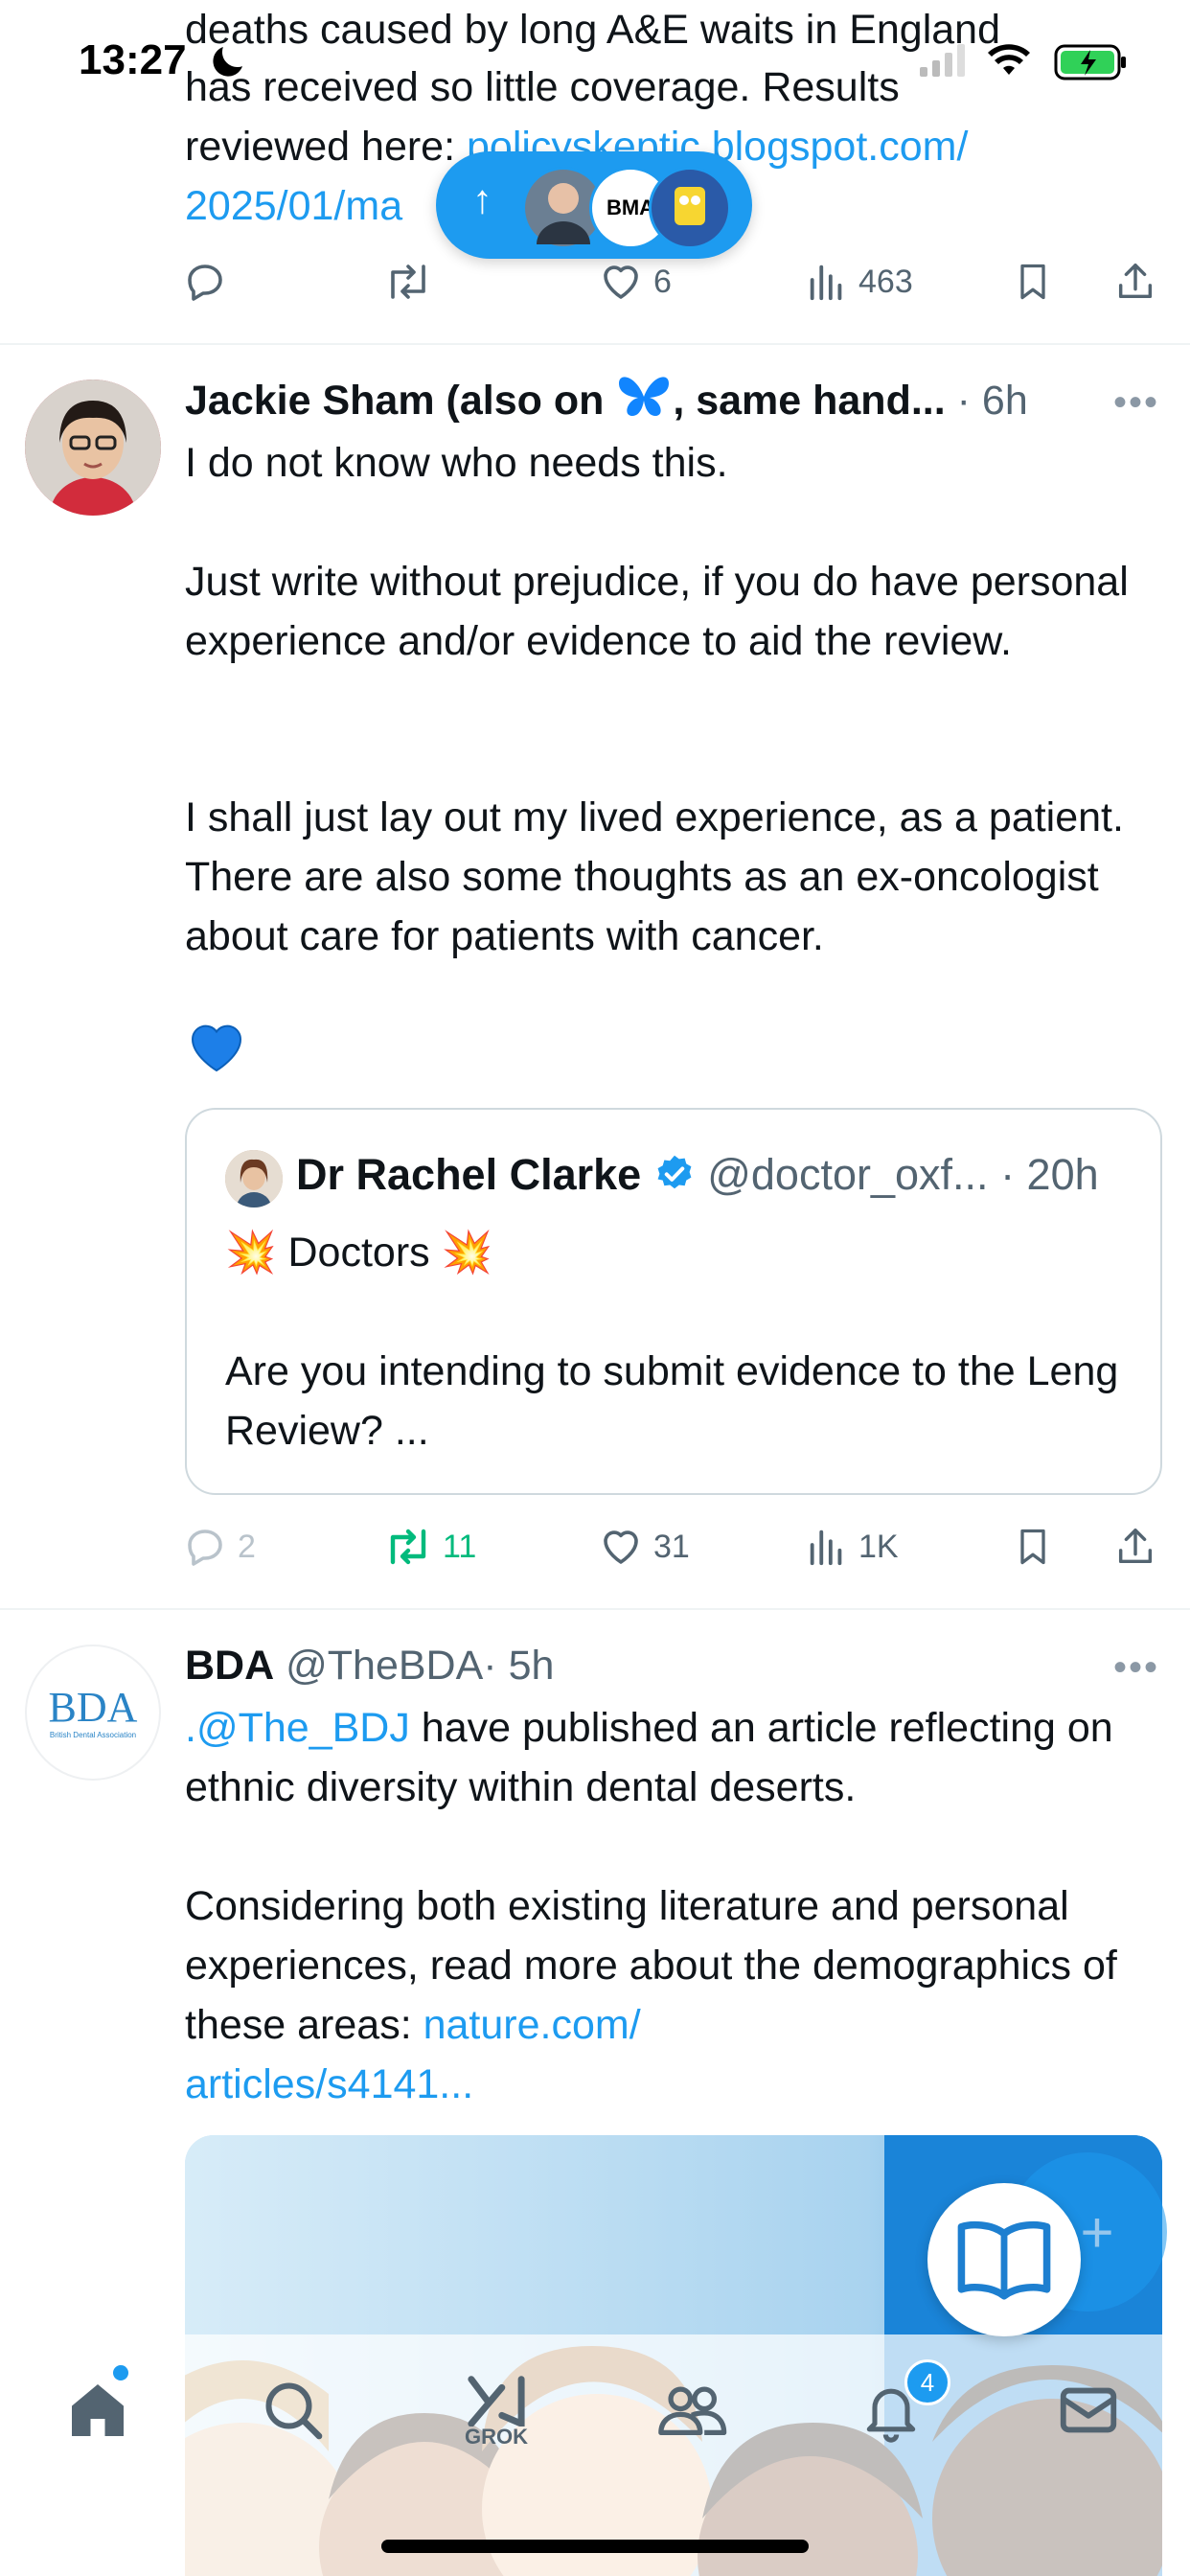 The height and width of the screenshot is (2576, 1190). Describe the element at coordinates (927, 2382) in the screenshot. I see `notifications-badge: 4` at that location.